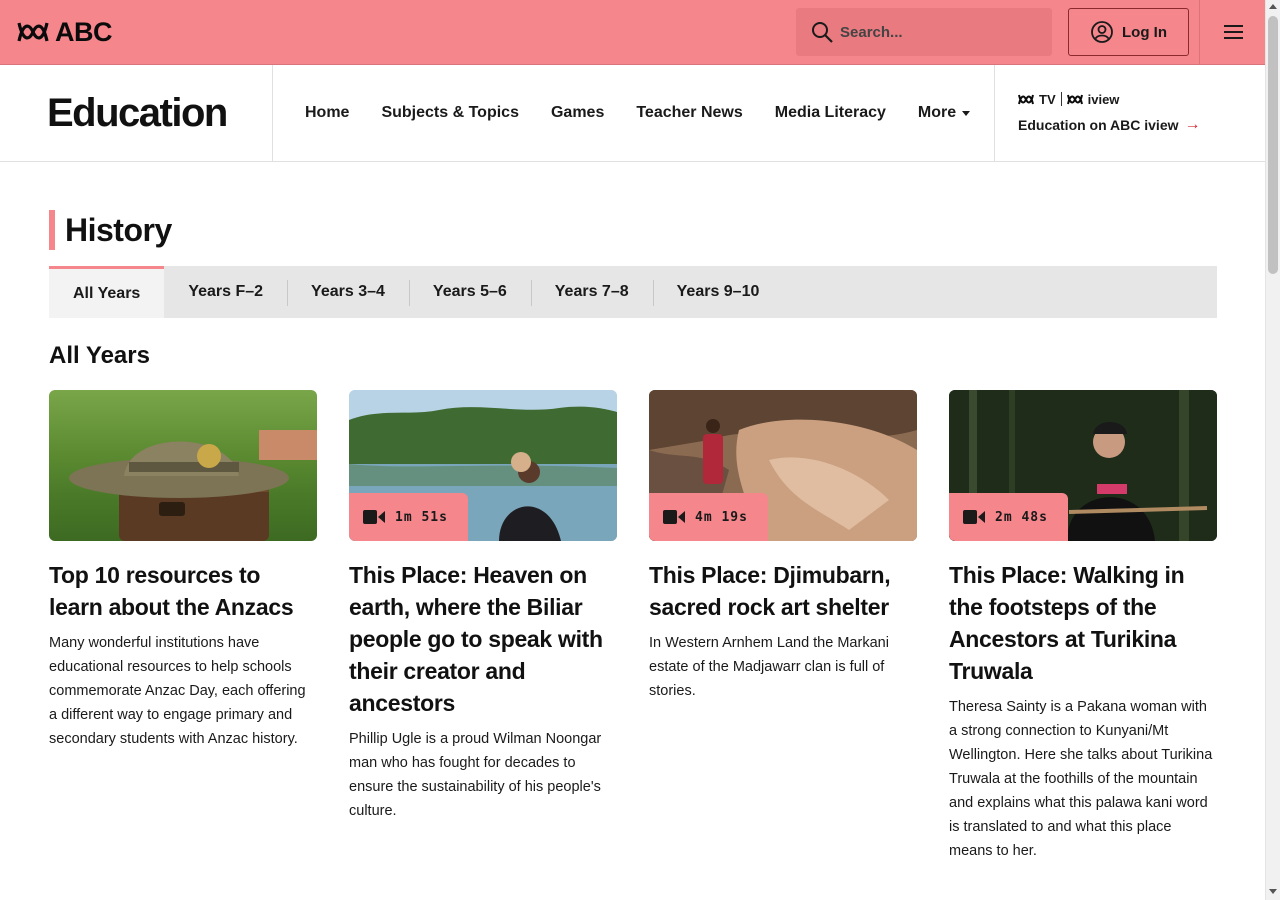 Image resolution: width=1280 pixels, height=900 pixels. I want to click on nav-item-games: Games, so click(577, 113).